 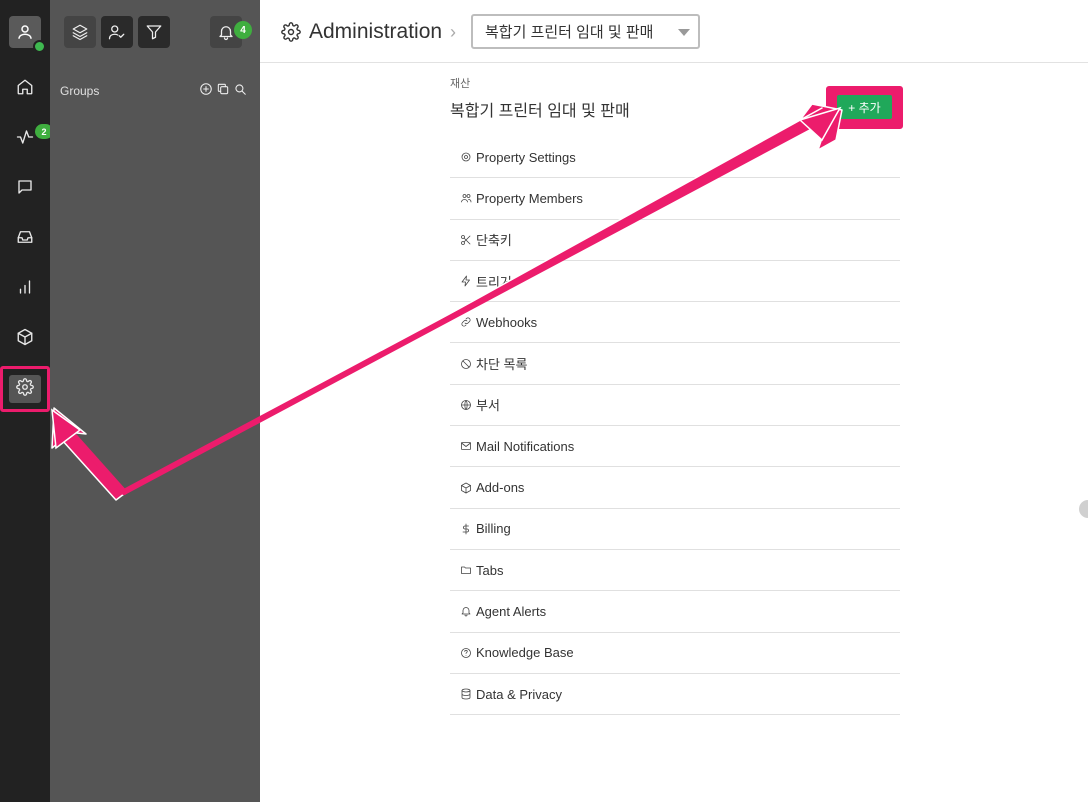 I want to click on gear-icon, so click(x=466, y=157).